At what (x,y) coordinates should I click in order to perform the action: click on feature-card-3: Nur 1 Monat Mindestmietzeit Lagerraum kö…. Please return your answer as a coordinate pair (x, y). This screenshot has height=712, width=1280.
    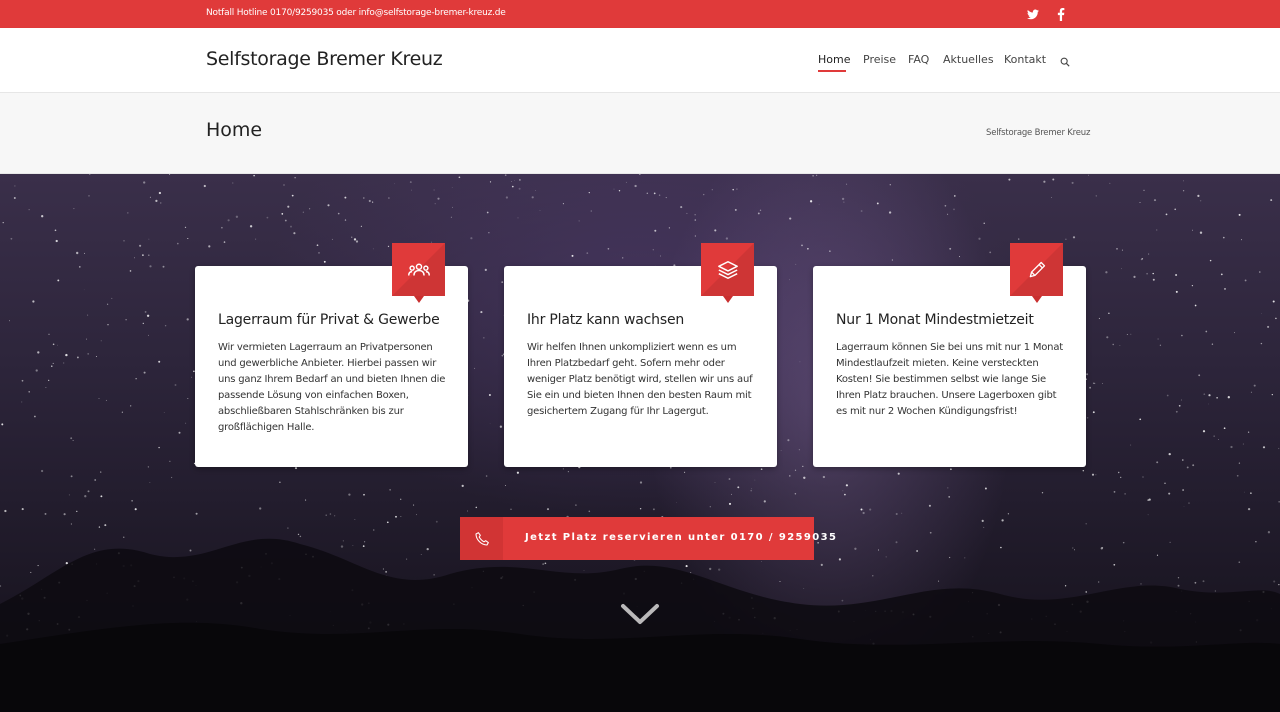
    Looking at the image, I should click on (949, 355).